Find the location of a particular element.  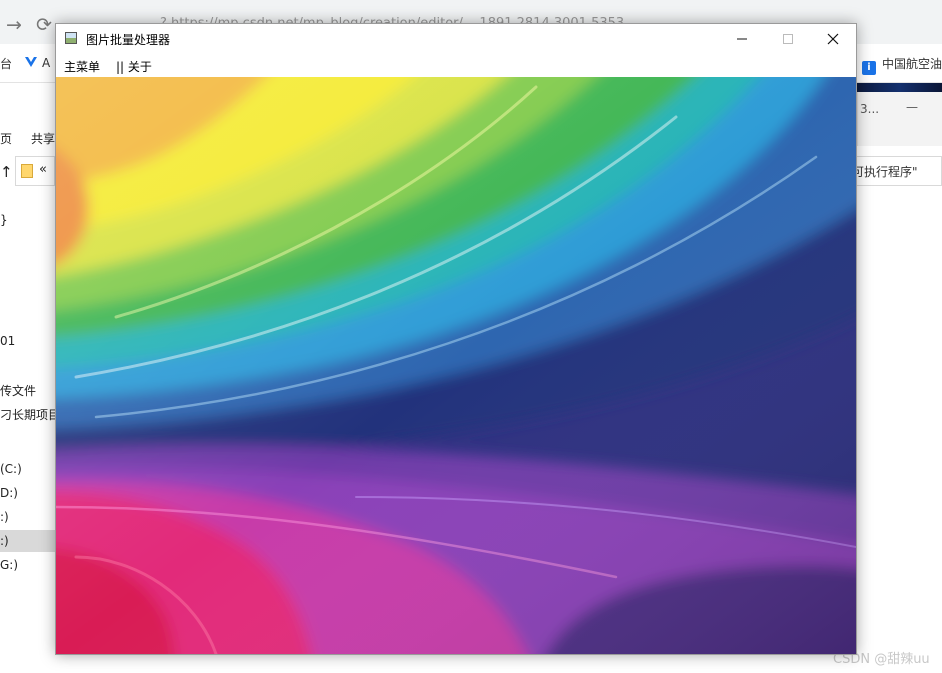

explorer-menu-item: 共享 is located at coordinates (43, 138).